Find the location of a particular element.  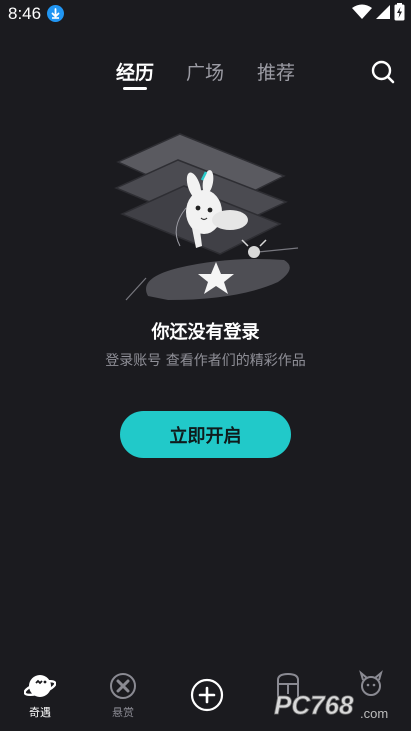

status-bar: 8:46 is located at coordinates (205, 14).